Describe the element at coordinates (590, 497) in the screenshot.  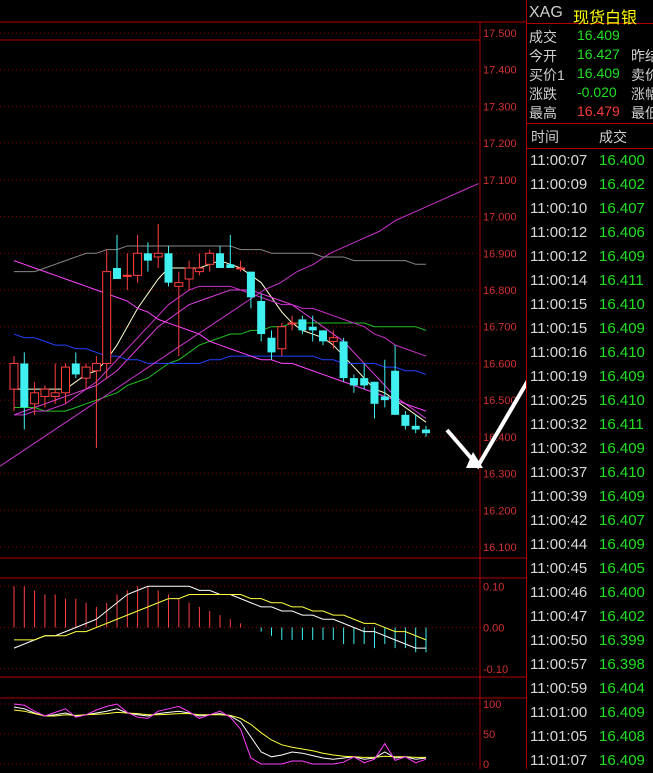
I see `tick-row: 11:00:39 16.409` at that location.